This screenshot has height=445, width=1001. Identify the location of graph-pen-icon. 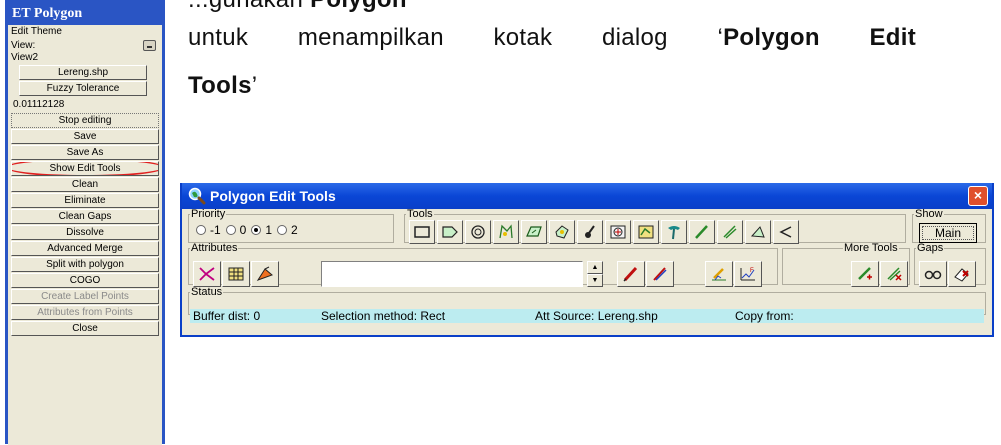
(719, 274).